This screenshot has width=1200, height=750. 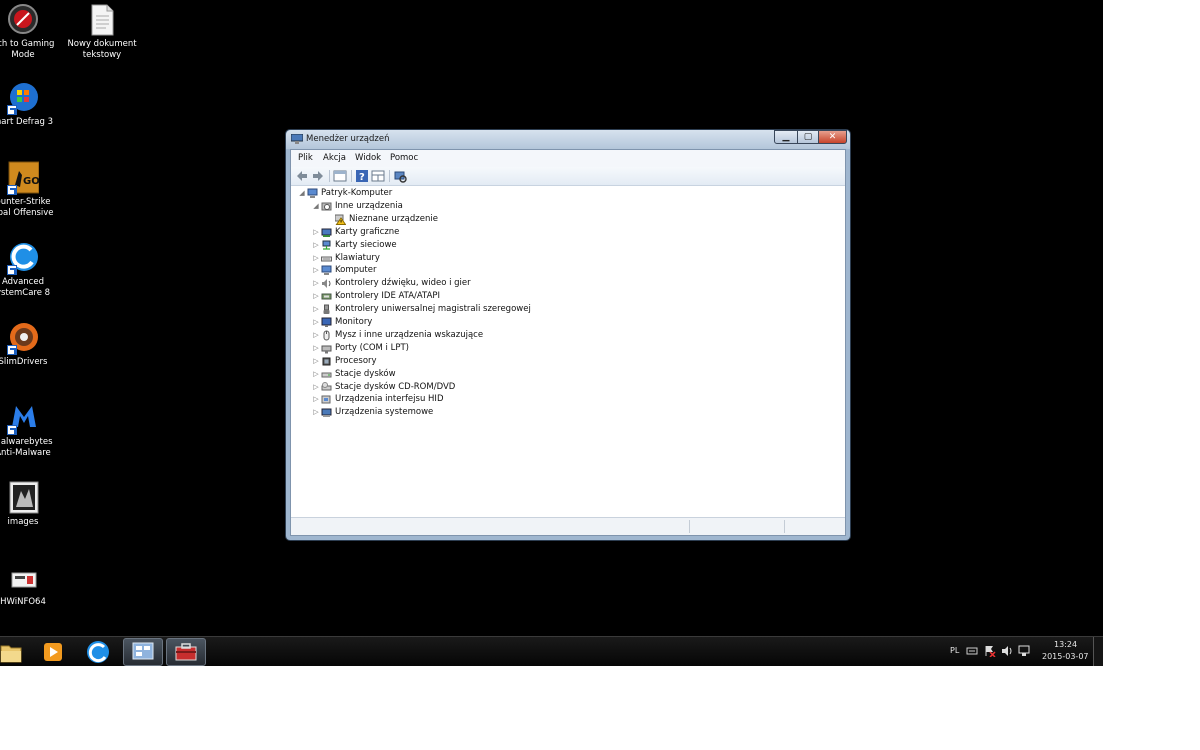 What do you see at coordinates (568, 387) in the screenshot?
I see `tree-item: ▷ Stacje dysków CD-ROM/DVD` at bounding box center [568, 387].